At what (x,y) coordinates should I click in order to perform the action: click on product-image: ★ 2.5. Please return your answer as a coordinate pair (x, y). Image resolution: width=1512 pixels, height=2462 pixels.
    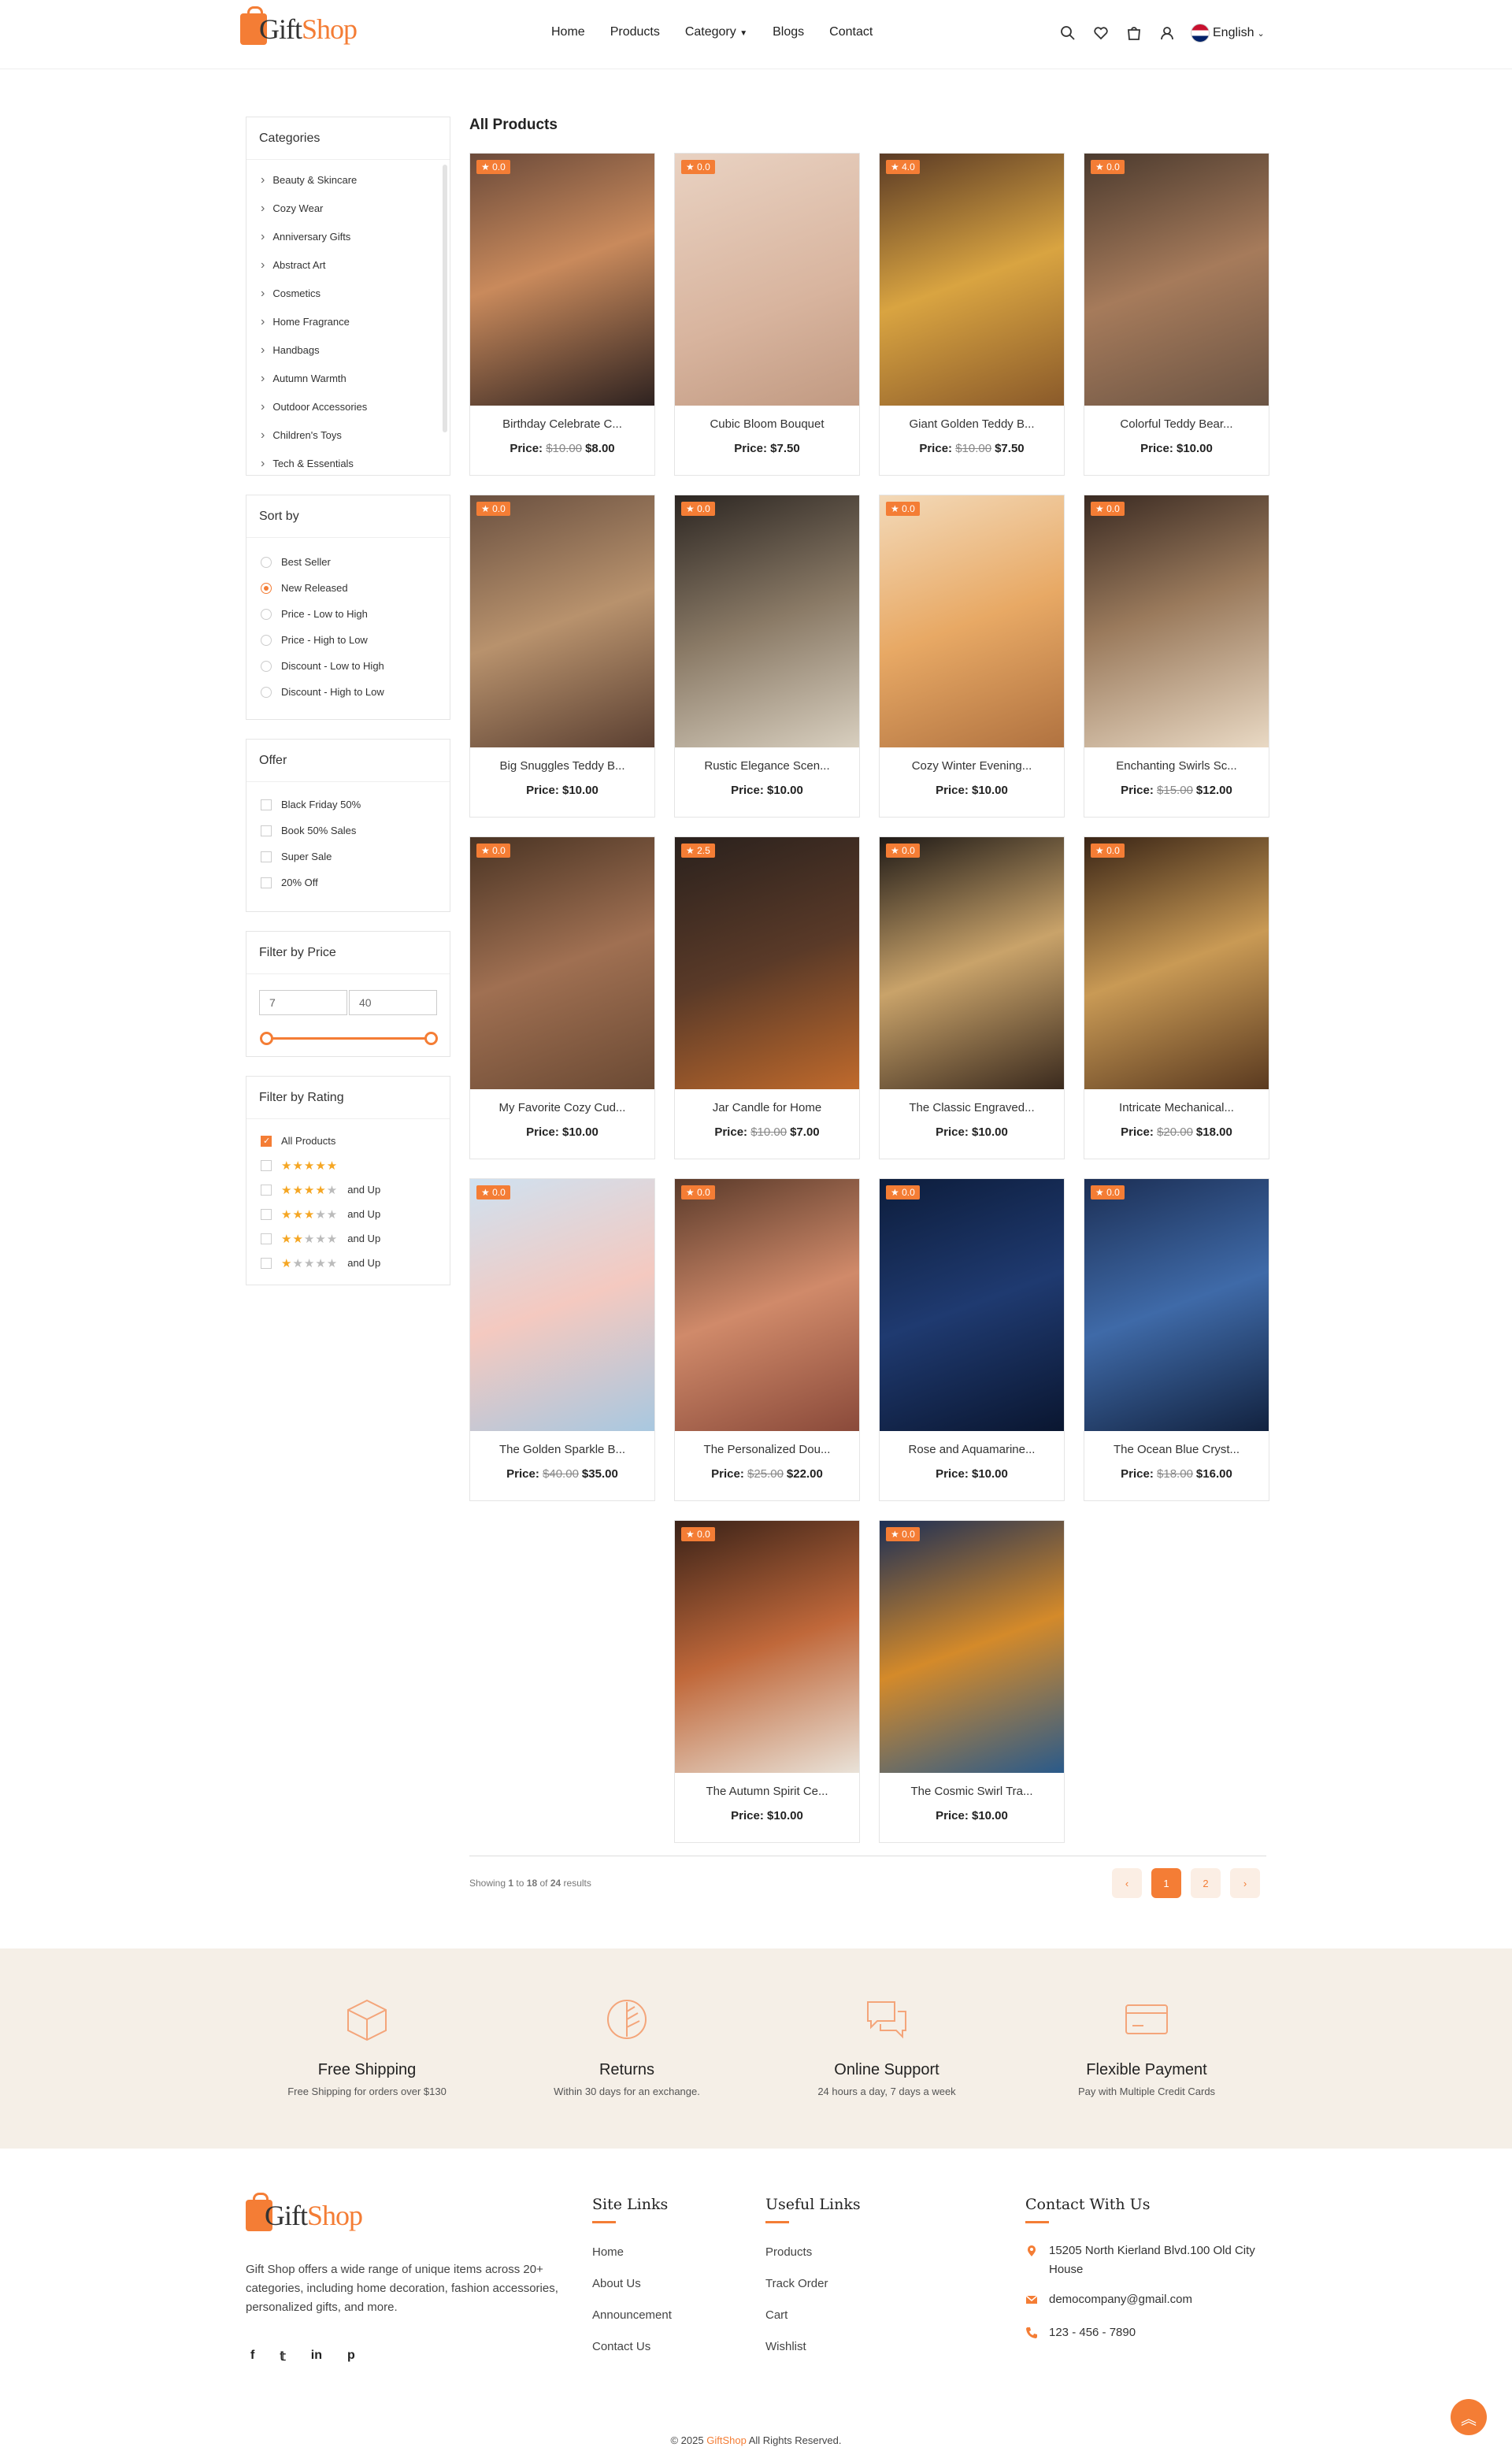
    Looking at the image, I should click on (767, 963).